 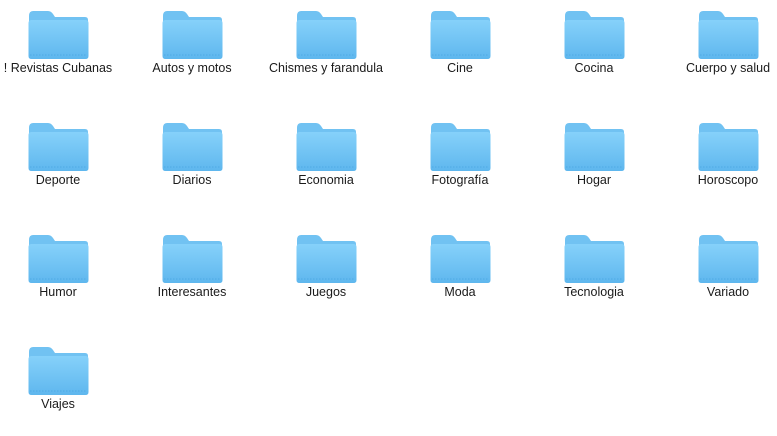 I want to click on folder-item: Chismes y farandula, so click(x=326, y=53).